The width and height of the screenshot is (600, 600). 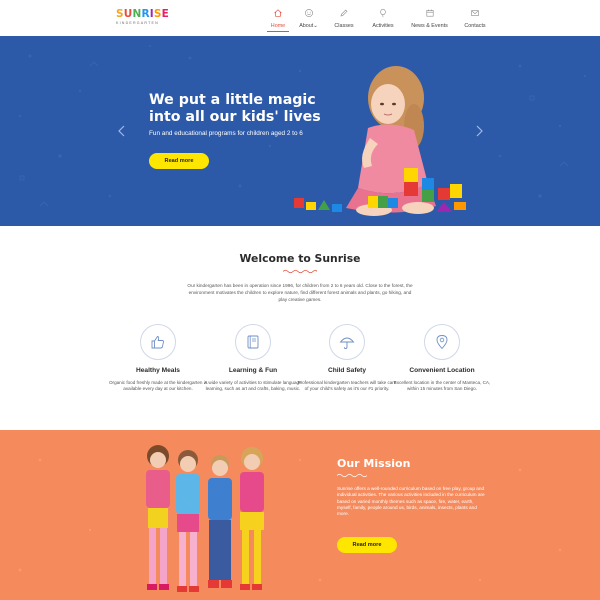 I want to click on nav-item-contacts: Contacts, so click(x=475, y=19).